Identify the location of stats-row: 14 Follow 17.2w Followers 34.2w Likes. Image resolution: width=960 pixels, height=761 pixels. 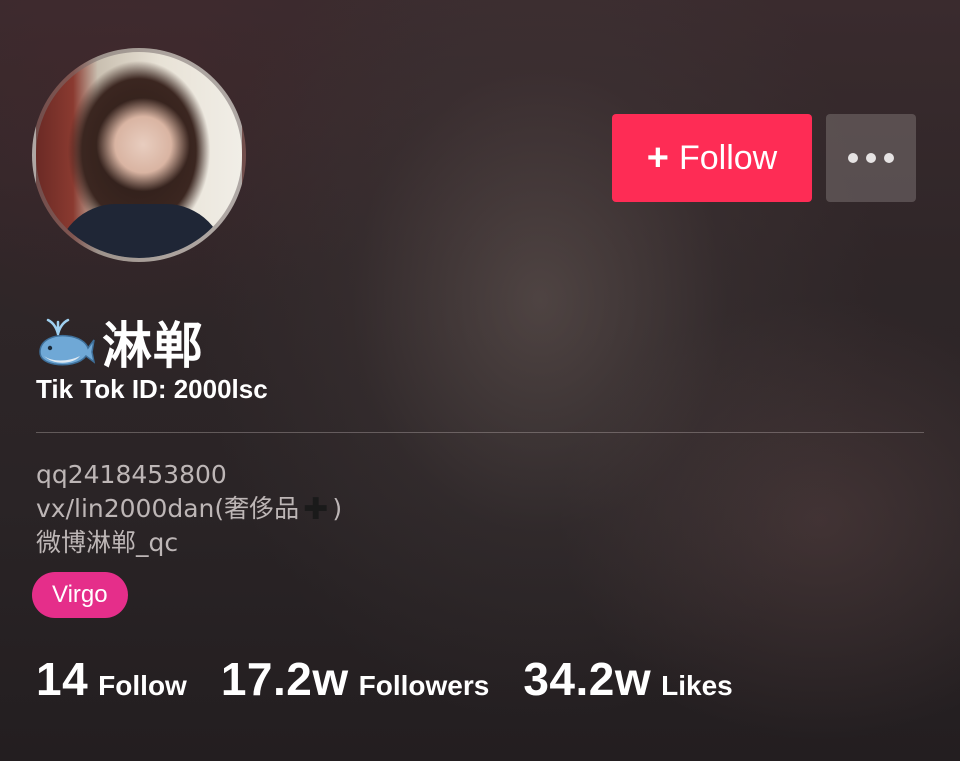
(401, 679).